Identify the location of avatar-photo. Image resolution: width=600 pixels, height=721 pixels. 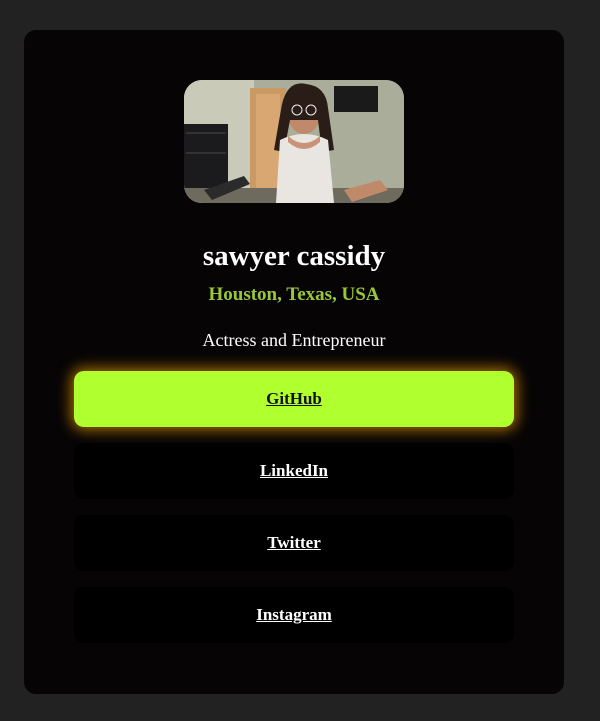
(294, 141).